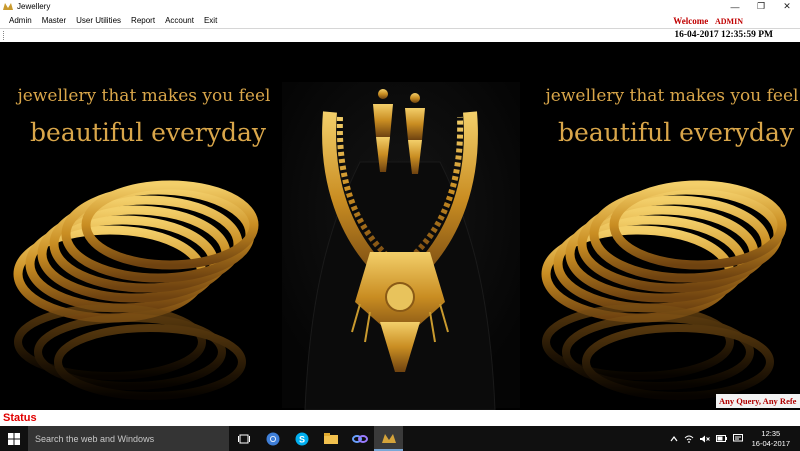  Describe the element at coordinates (148, 132) in the screenshot. I see `left-tagline-line2: beautiful everyday` at that location.